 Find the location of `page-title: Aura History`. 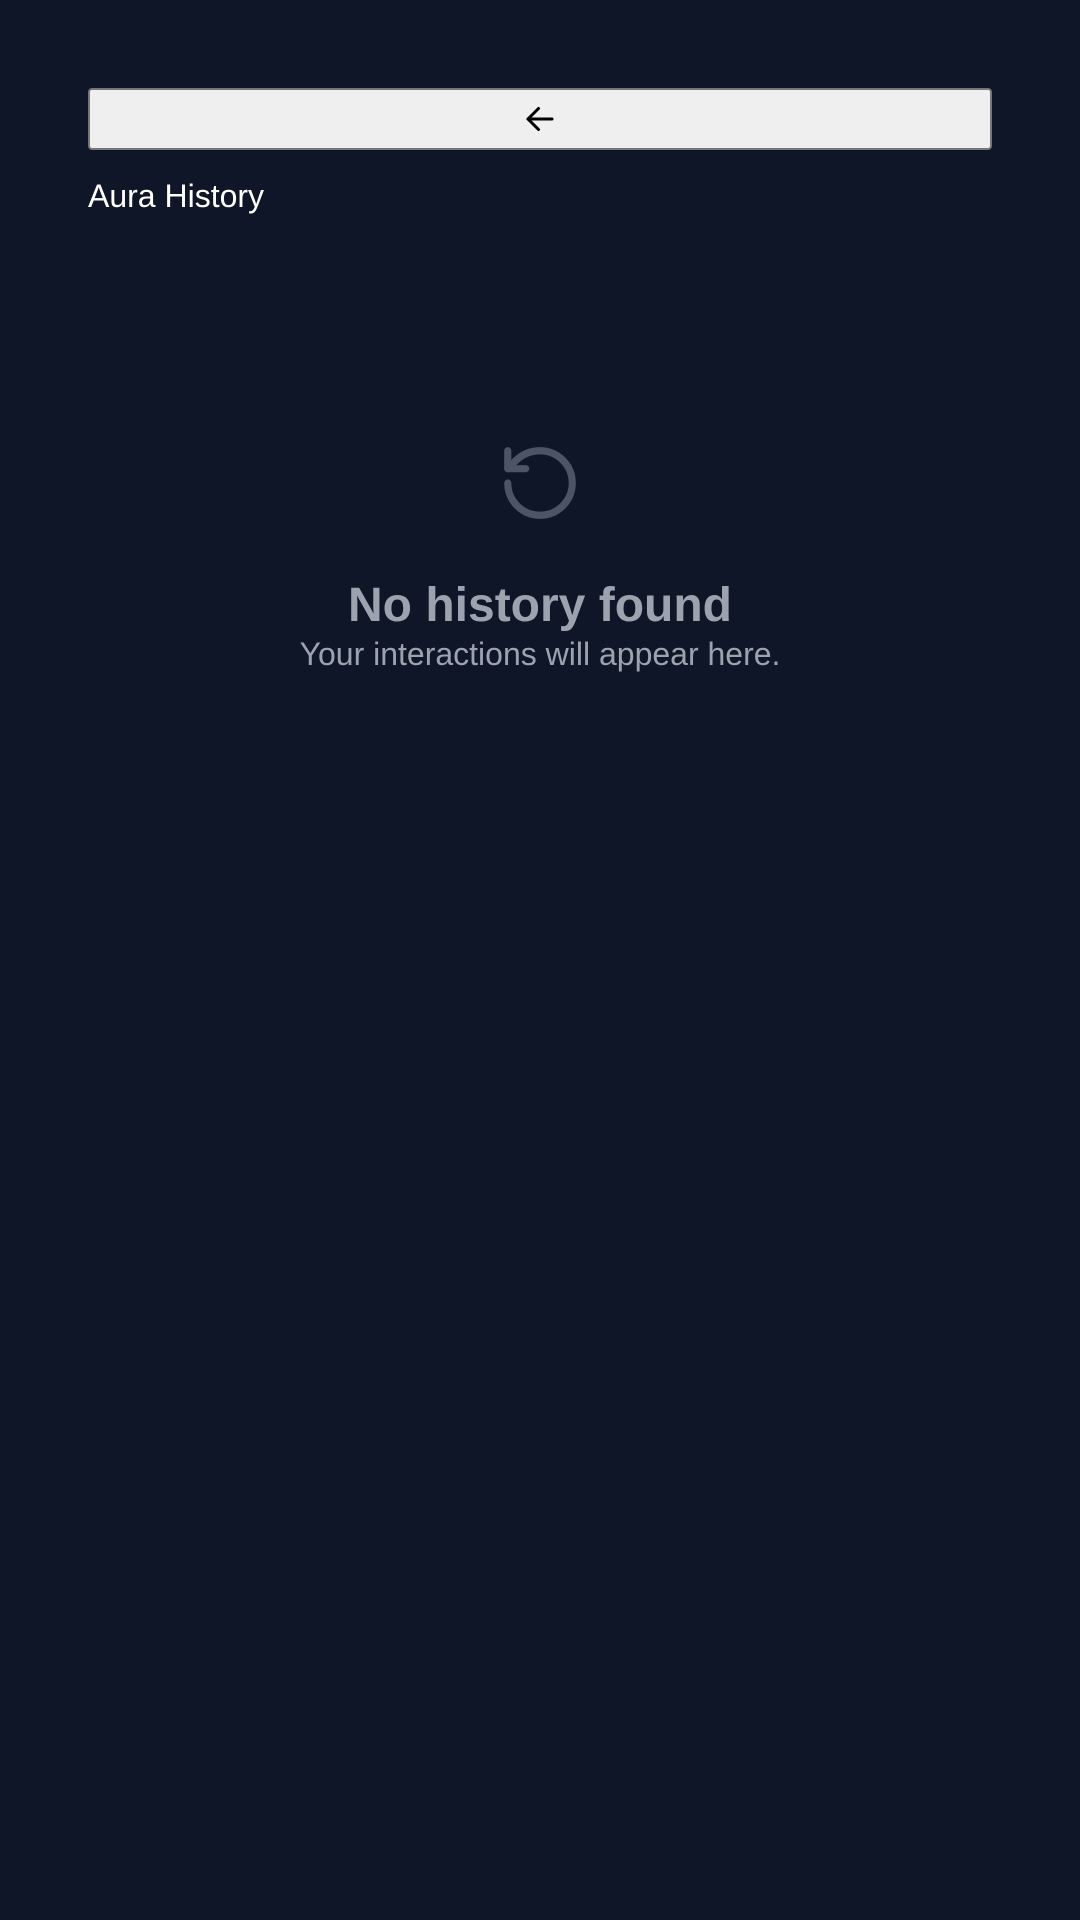

page-title: Aura History is located at coordinates (176, 196).